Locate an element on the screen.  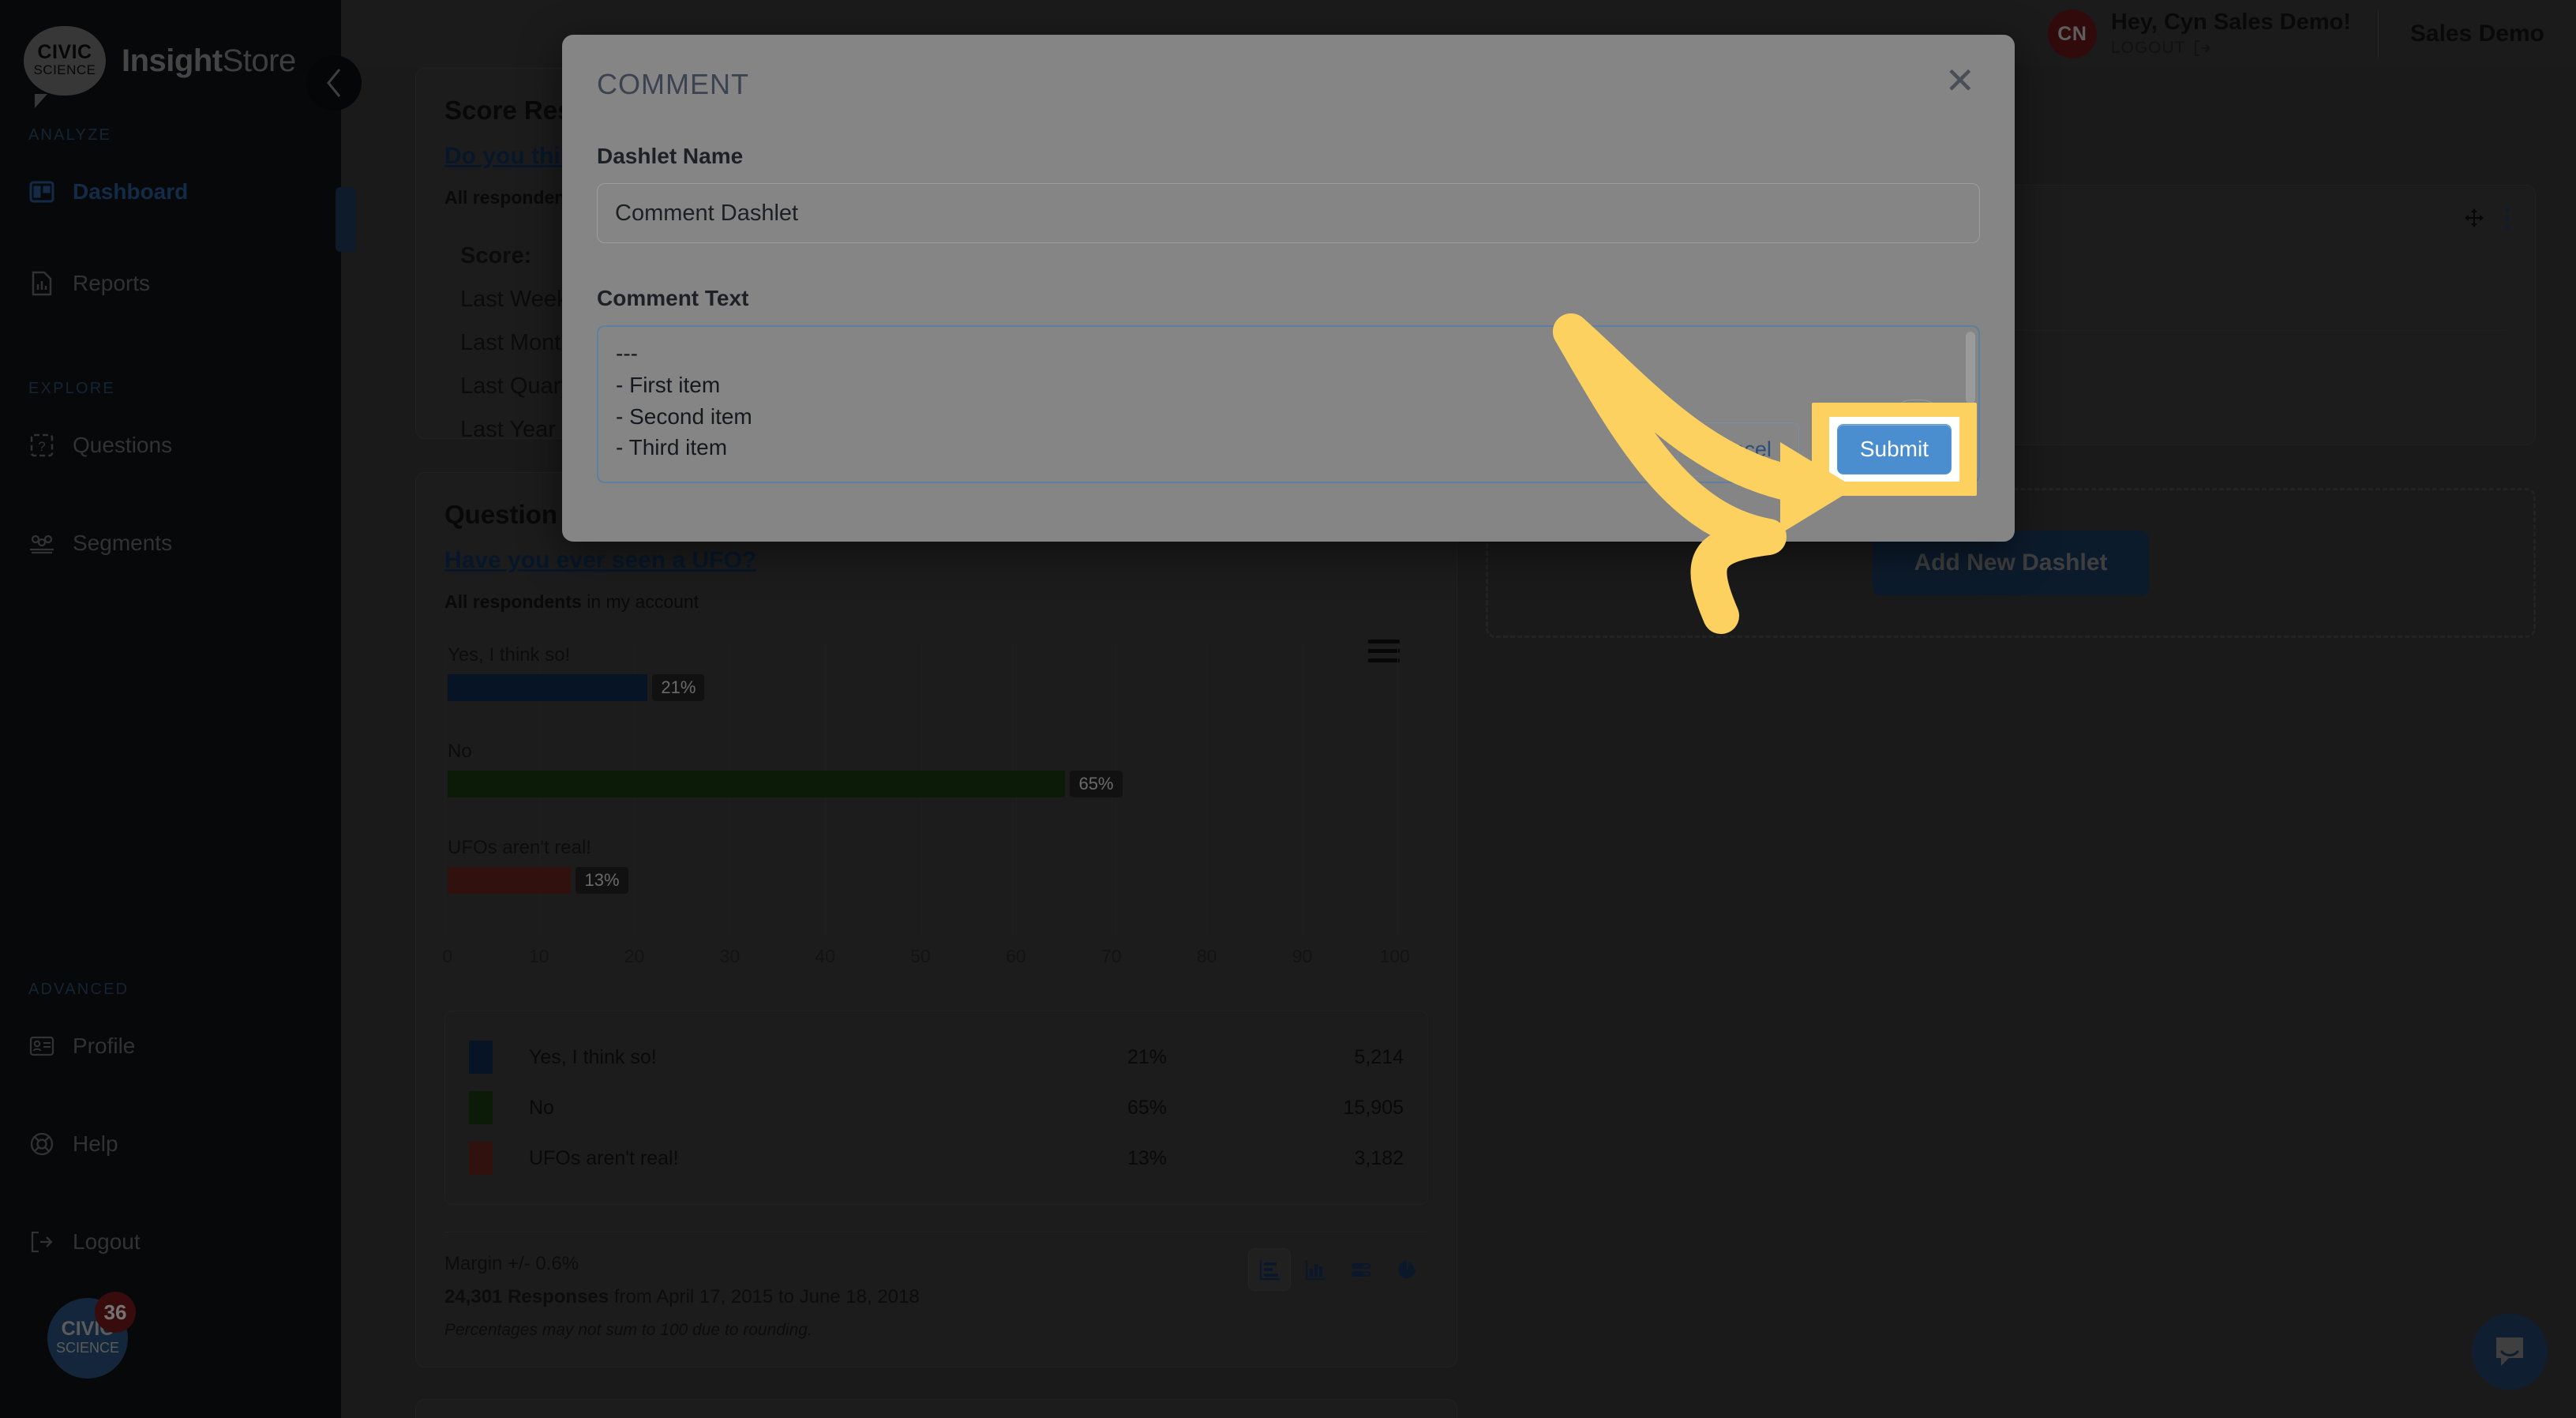
submit-button: Submit is located at coordinates (1894, 449).